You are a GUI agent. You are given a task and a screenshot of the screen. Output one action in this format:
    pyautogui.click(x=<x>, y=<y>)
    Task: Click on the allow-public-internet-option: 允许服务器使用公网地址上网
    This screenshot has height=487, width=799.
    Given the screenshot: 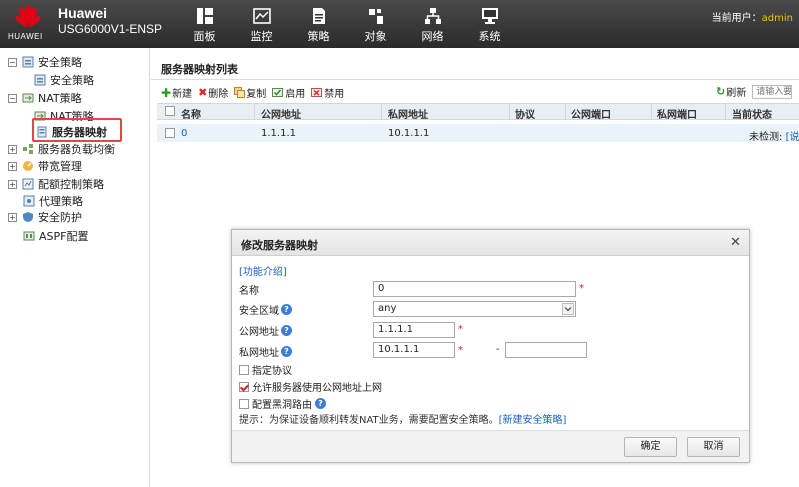 What is the action you would take?
    pyautogui.click(x=310, y=386)
    